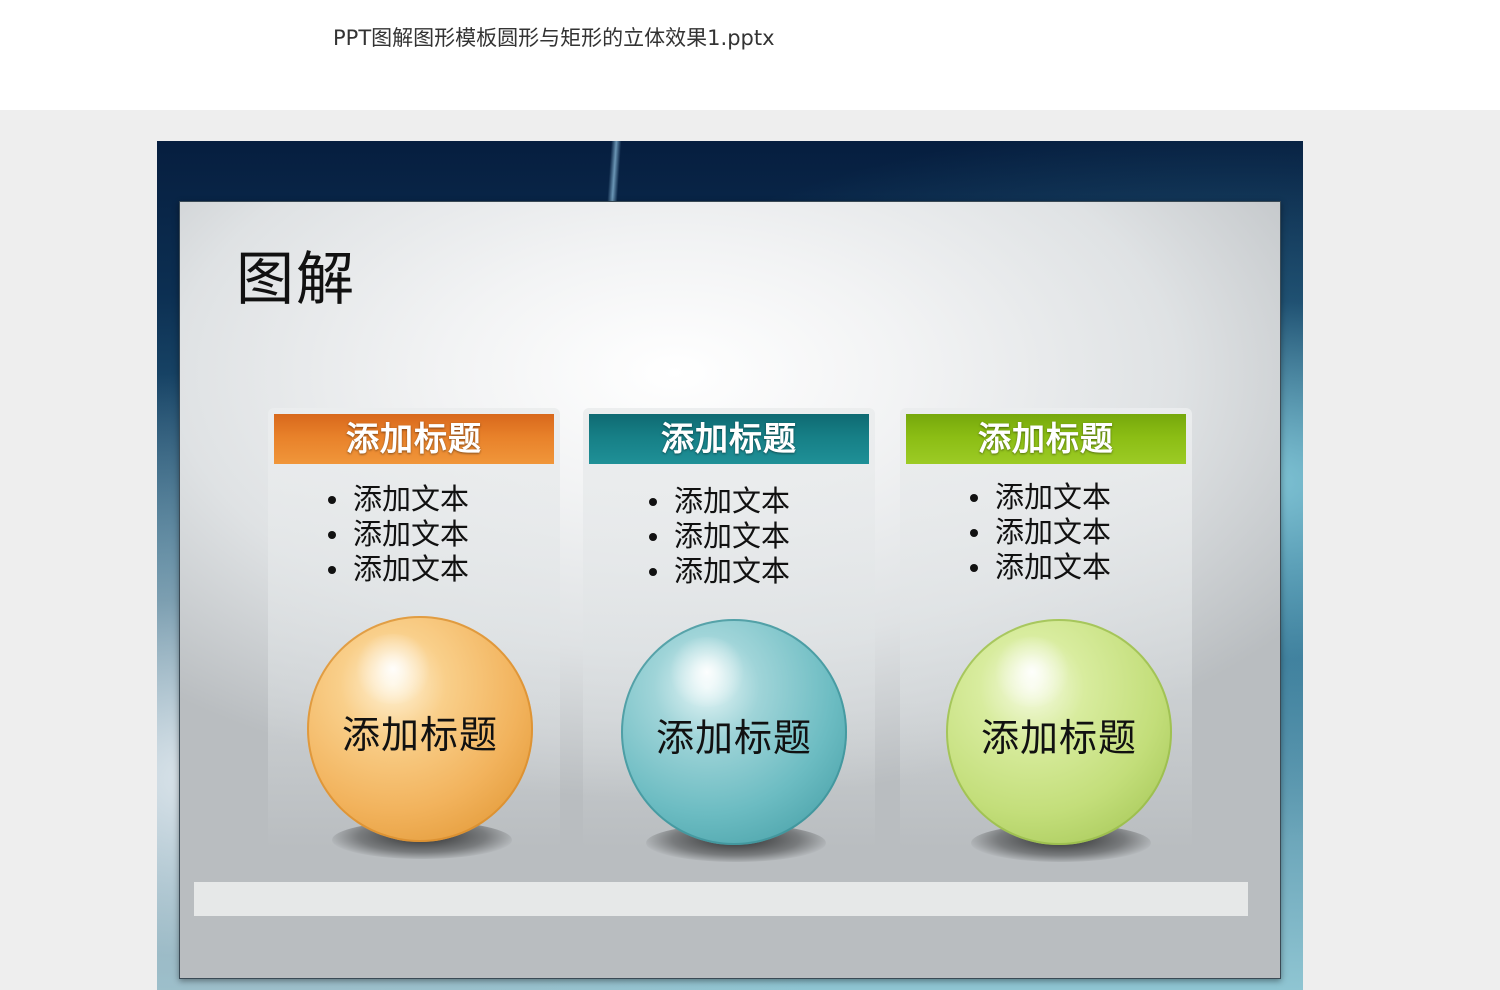 The image size is (1500, 990). I want to click on sphere-teal: 添加标题, so click(736, 749).